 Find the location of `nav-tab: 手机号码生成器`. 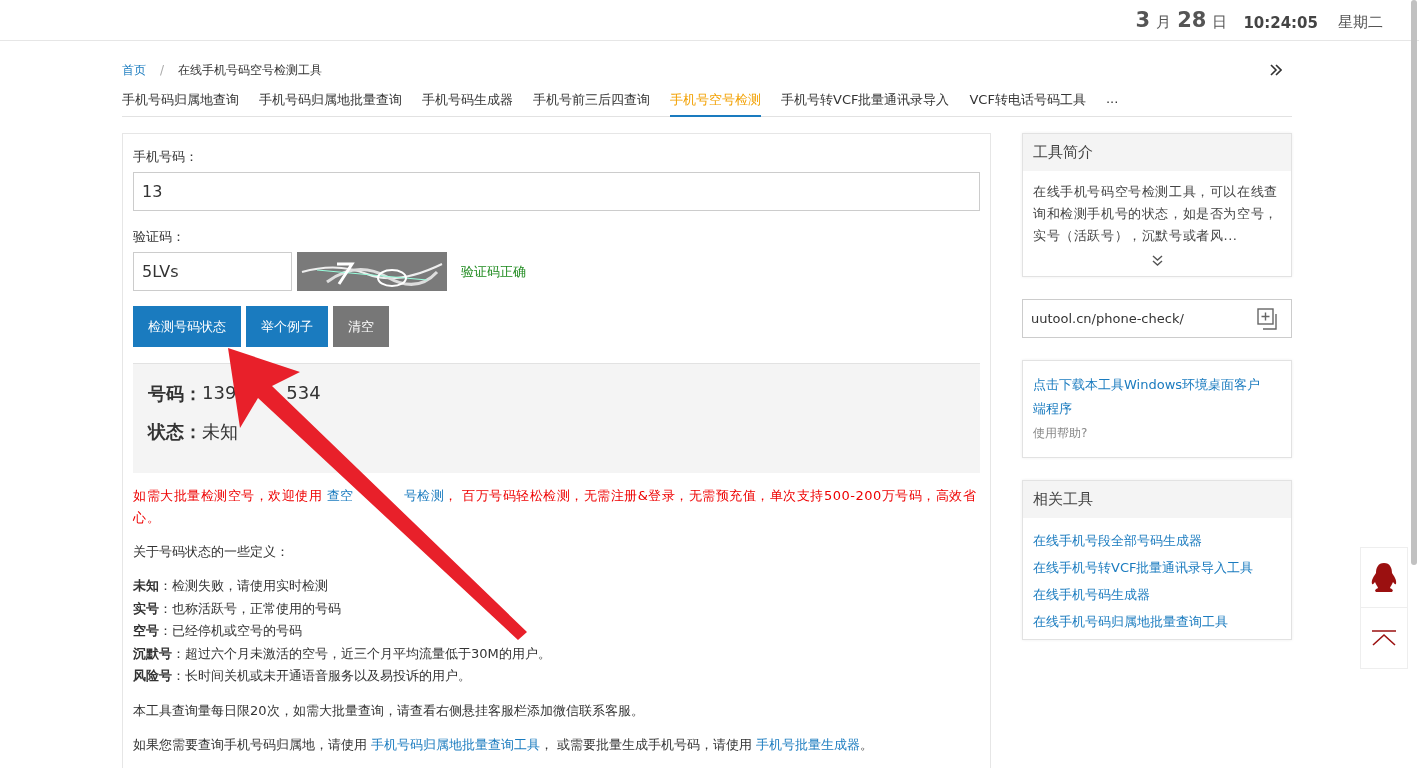

nav-tab: 手机号码生成器 is located at coordinates (467, 104).